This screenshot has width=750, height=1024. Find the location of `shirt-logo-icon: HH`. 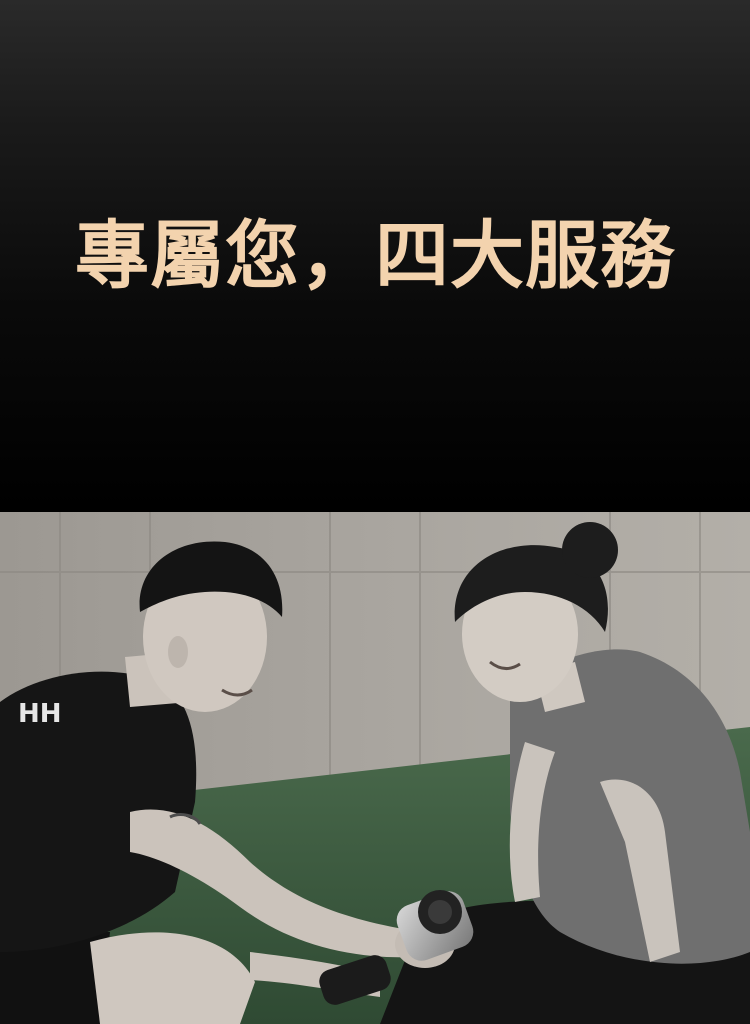

shirt-logo-icon: HH is located at coordinates (40, 714).